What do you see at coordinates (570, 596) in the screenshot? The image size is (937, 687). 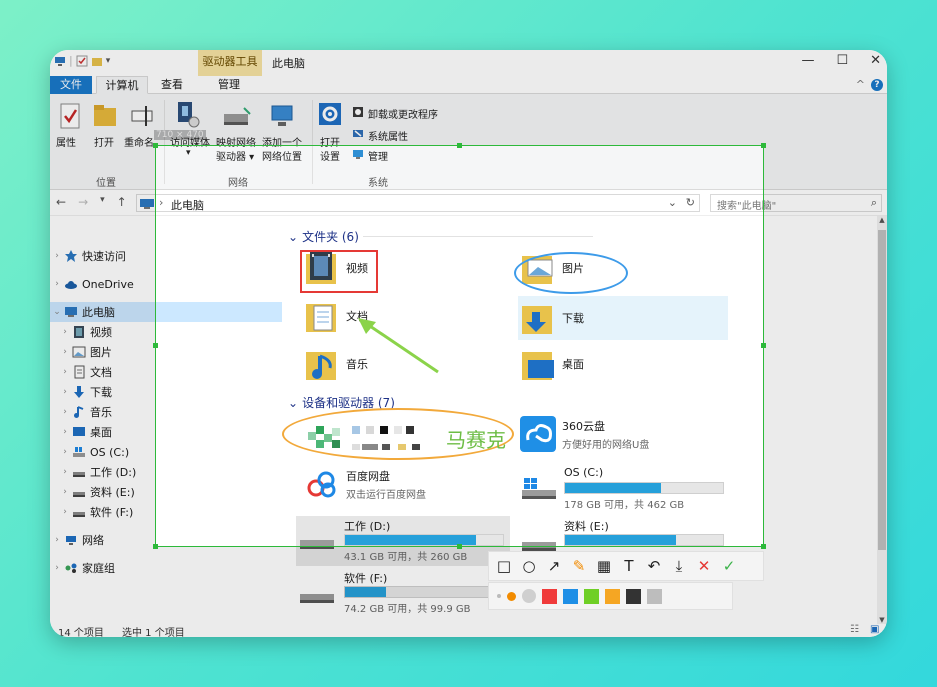 I see `color-swatch-blue` at bounding box center [570, 596].